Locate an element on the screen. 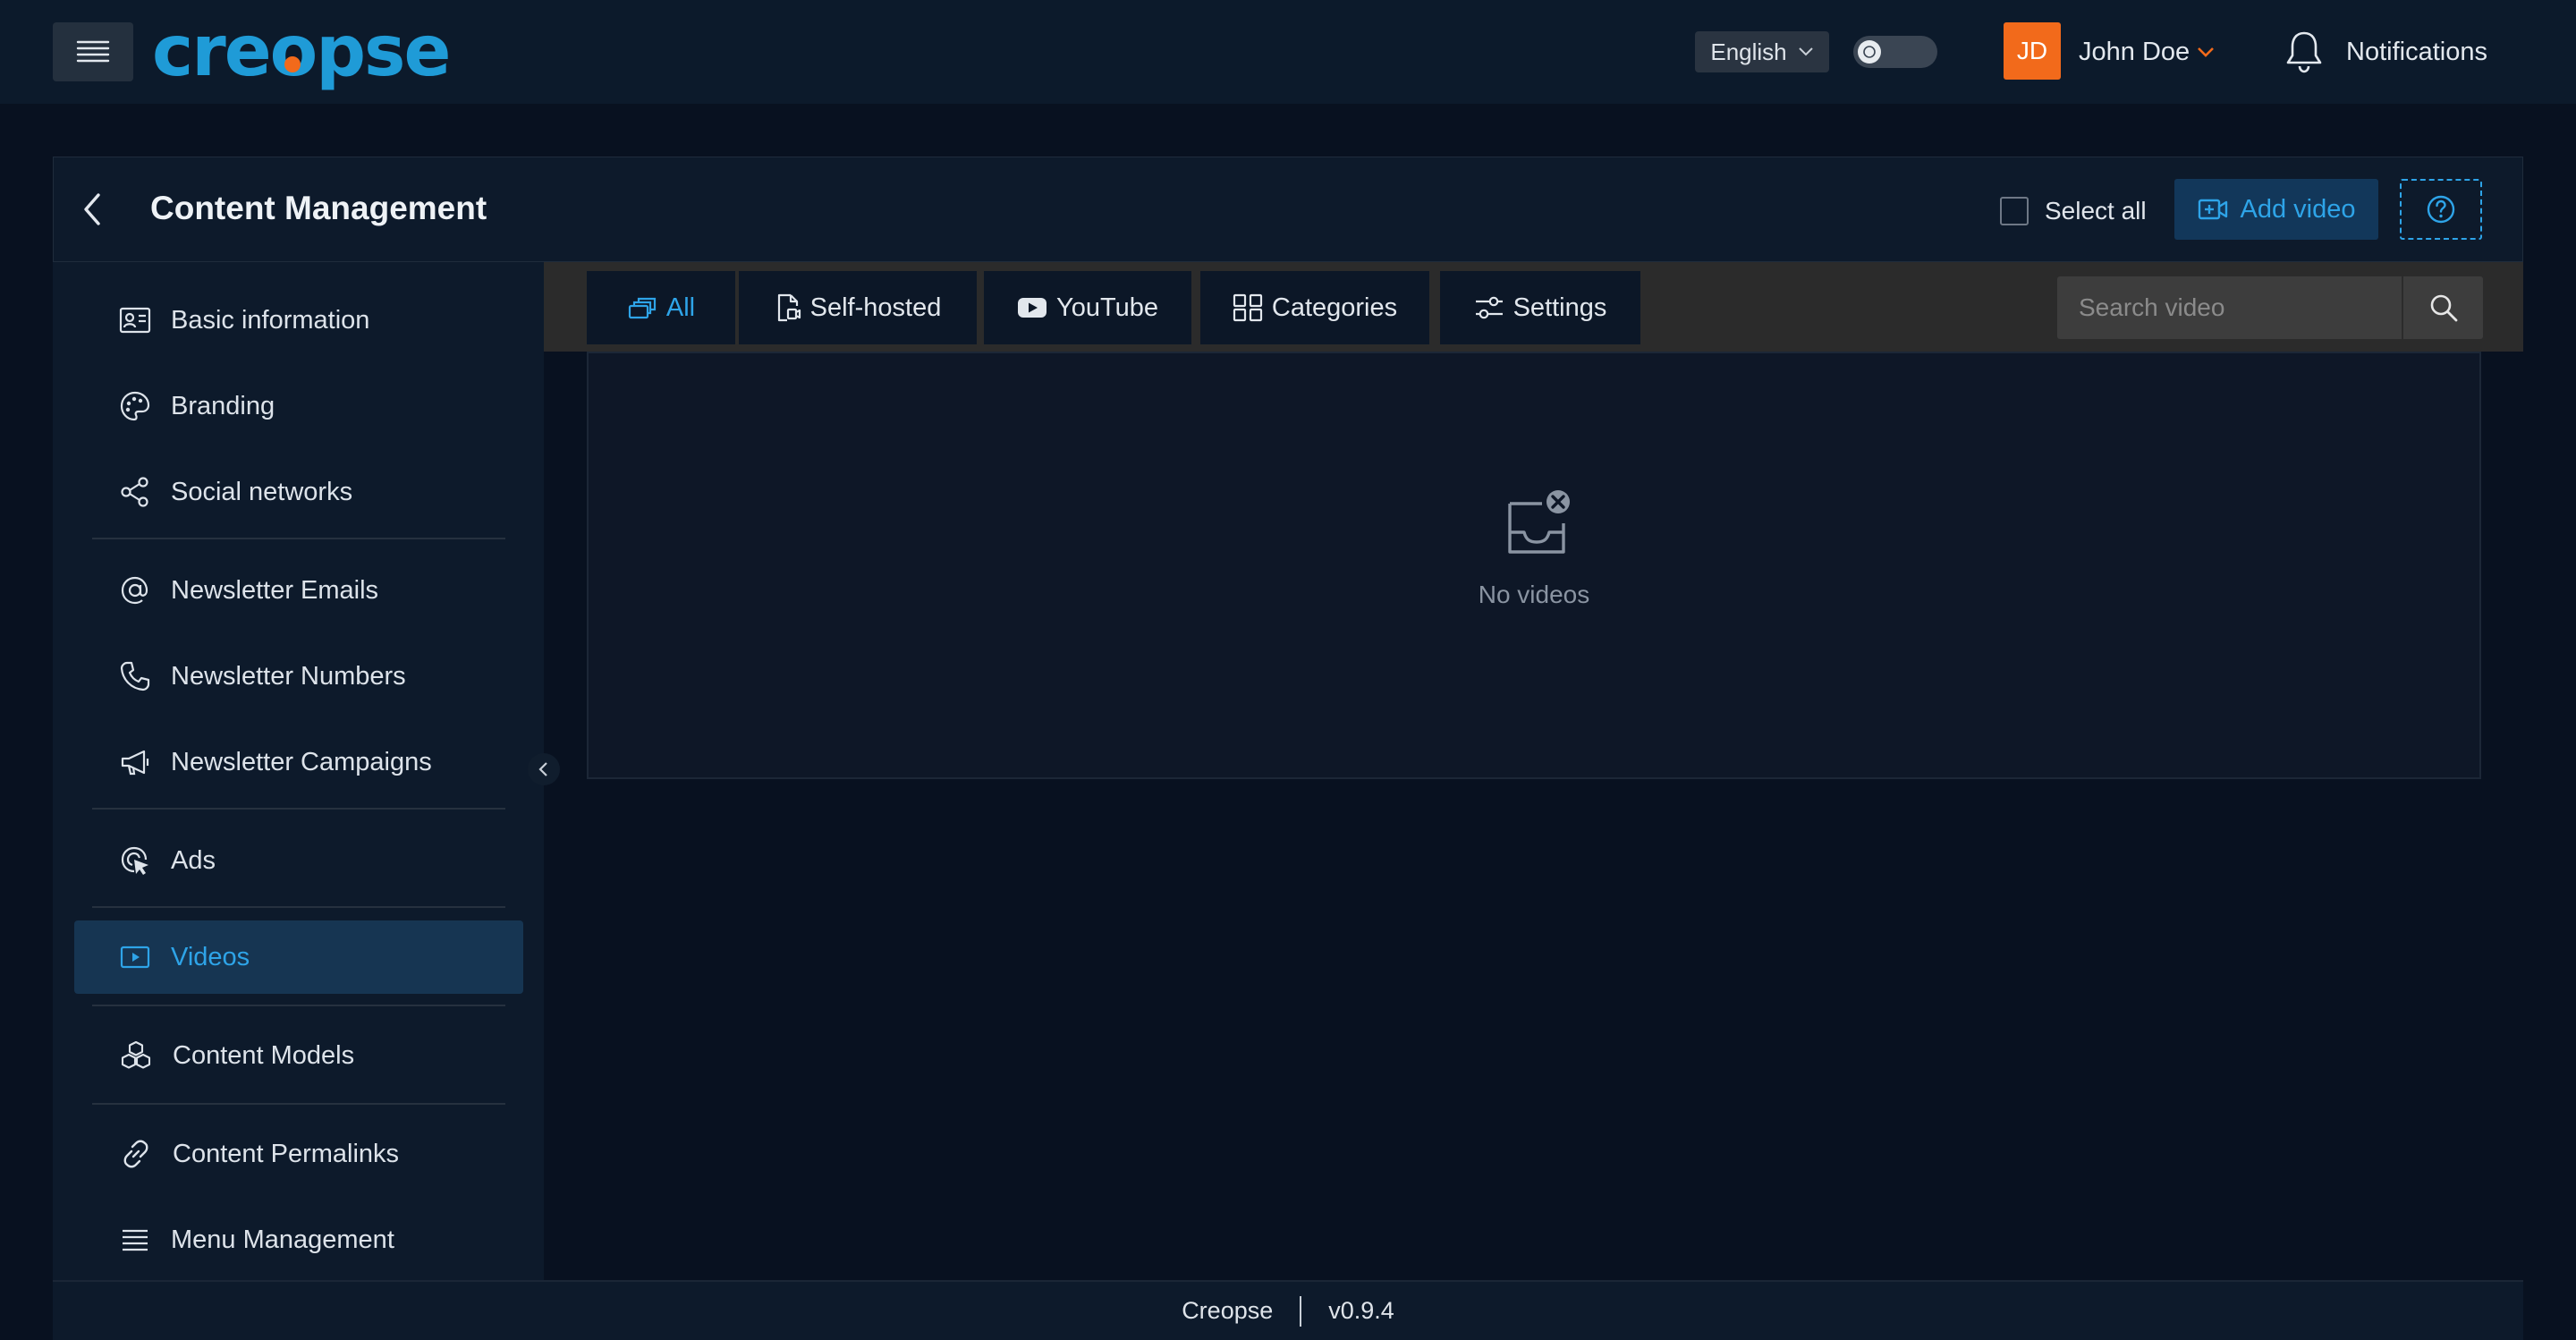 This screenshot has height=1340, width=2576. palette-icon is located at coordinates (135, 406).